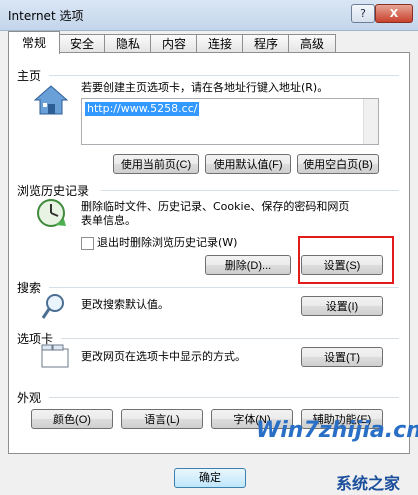 Image resolution: width=418 pixels, height=495 pixels. What do you see at coordinates (128, 43) in the screenshot?
I see `tab-privacy: 隐私` at bounding box center [128, 43].